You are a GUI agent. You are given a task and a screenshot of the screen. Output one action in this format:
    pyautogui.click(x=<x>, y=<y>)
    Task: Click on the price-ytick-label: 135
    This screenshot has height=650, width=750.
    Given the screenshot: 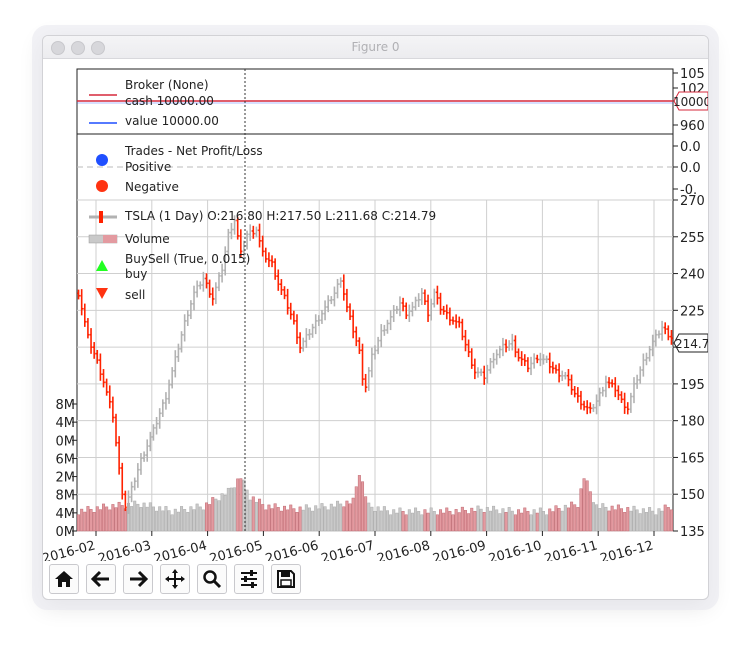 What is the action you would take?
    pyautogui.click(x=692, y=532)
    